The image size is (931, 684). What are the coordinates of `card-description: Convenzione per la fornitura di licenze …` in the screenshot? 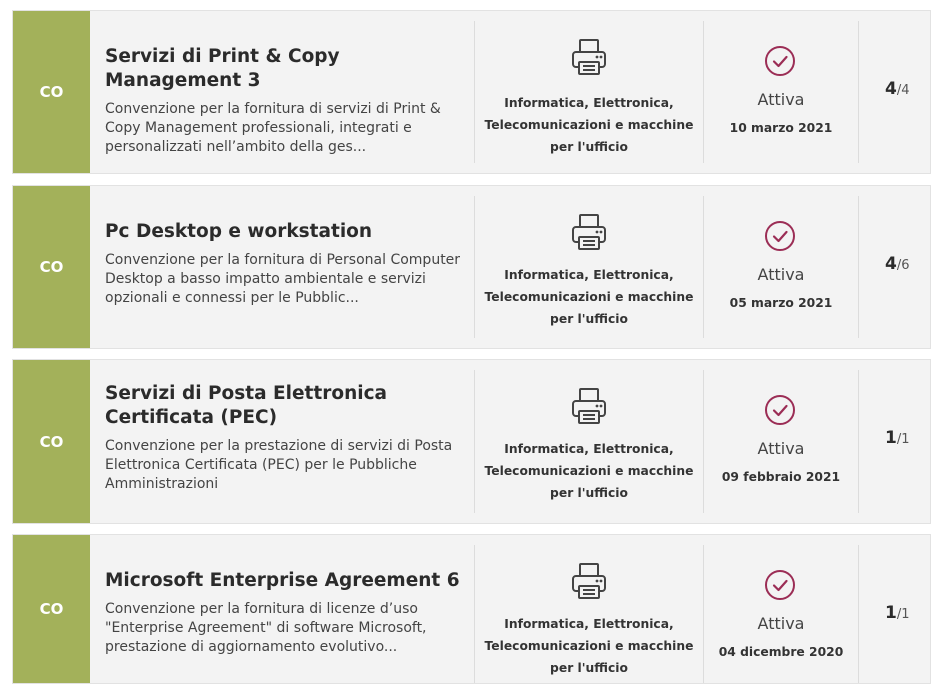 It's located at (266, 628).